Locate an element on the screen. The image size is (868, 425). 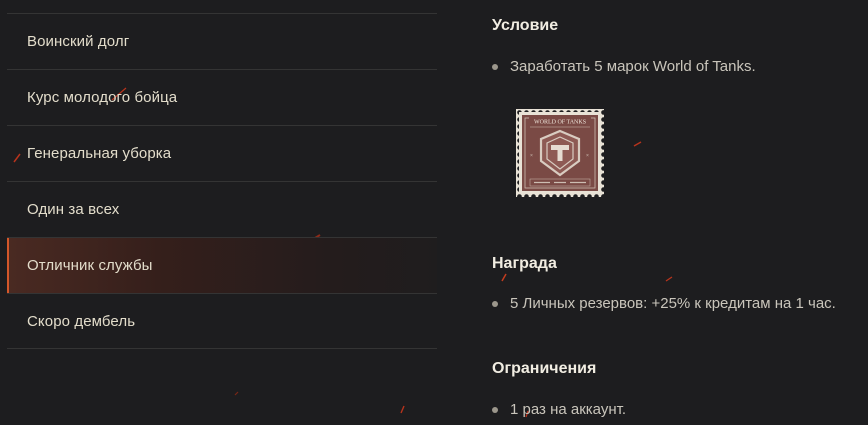
sidebar-item-label: Курс молодого бойца is located at coordinates (102, 97).